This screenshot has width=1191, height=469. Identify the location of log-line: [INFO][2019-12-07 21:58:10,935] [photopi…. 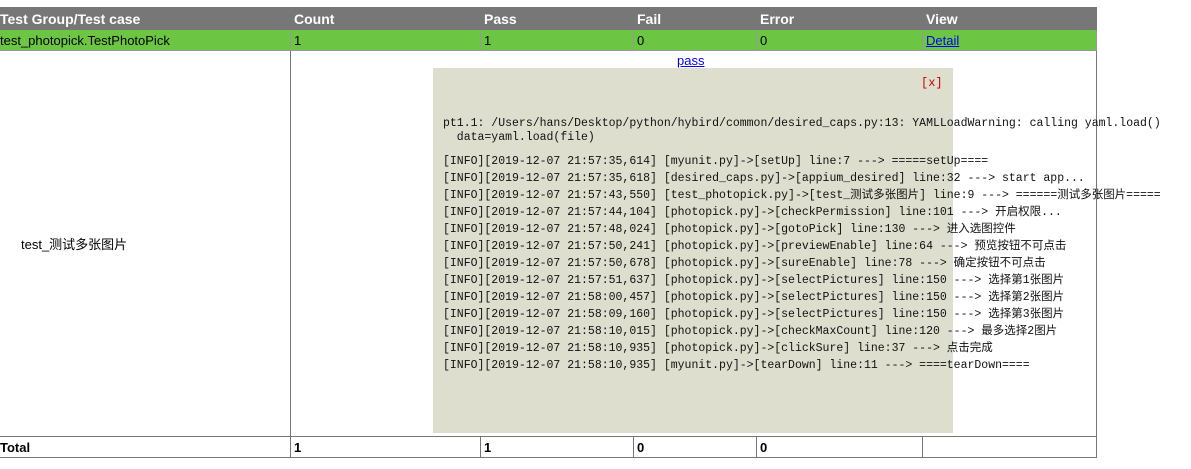
(718, 348).